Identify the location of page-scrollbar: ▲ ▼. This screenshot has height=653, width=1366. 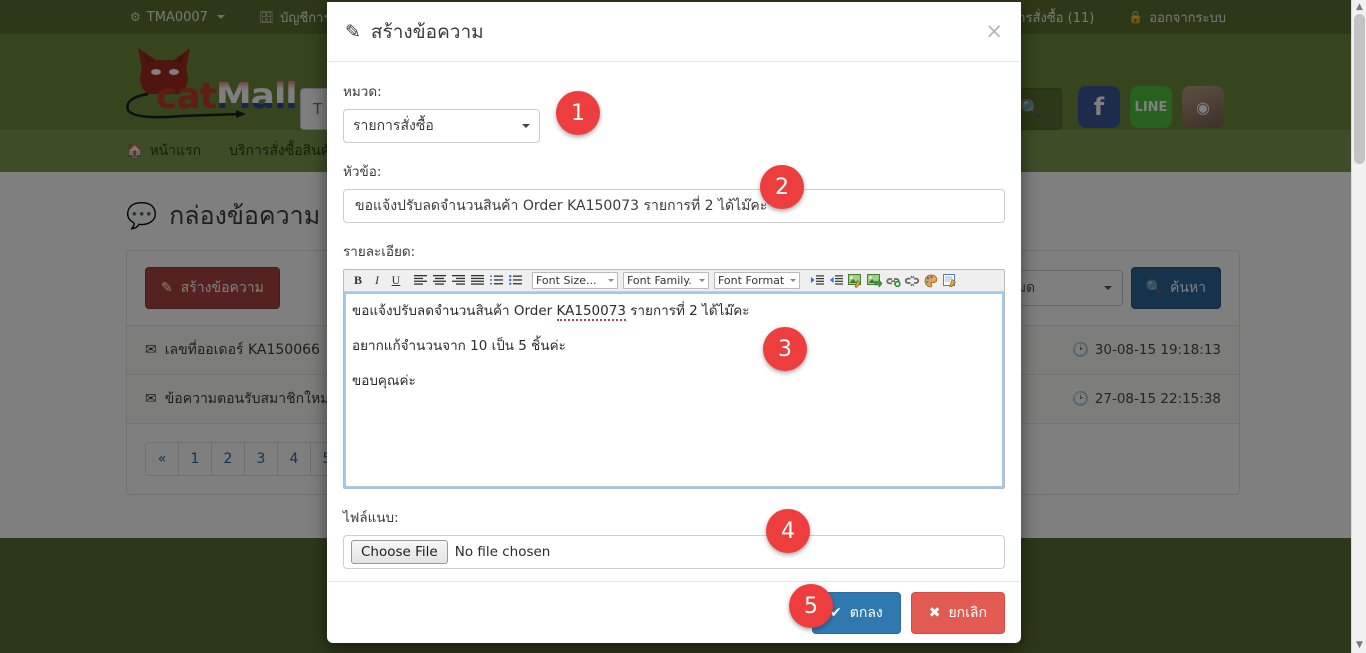
(1358, 326).